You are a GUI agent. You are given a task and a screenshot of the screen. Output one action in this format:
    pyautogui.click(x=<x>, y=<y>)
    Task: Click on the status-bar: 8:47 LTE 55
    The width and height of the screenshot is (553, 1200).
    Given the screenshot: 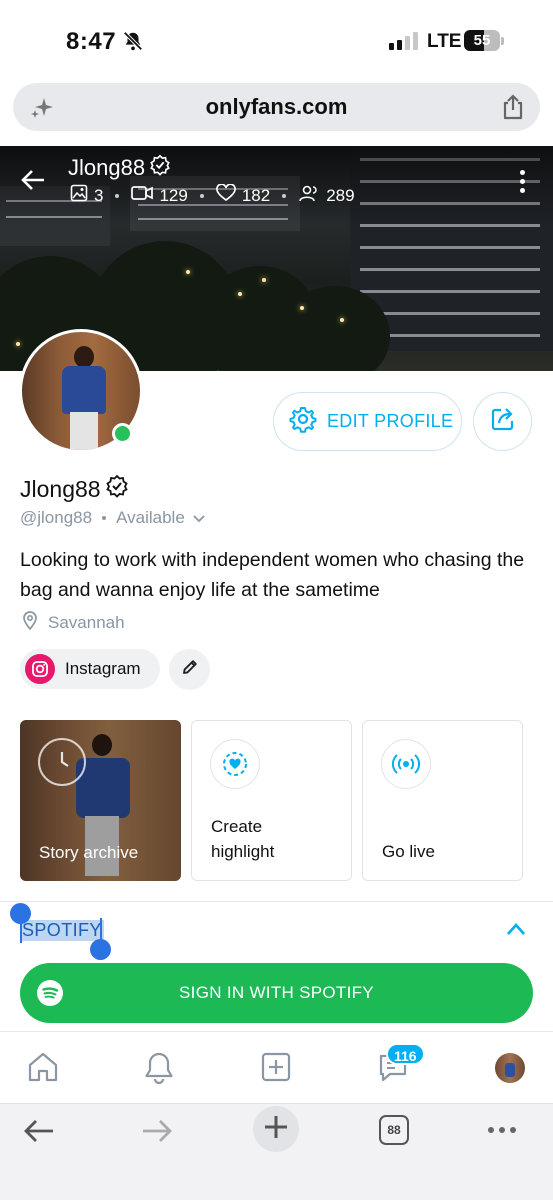 What is the action you would take?
    pyautogui.click(x=276, y=41)
    